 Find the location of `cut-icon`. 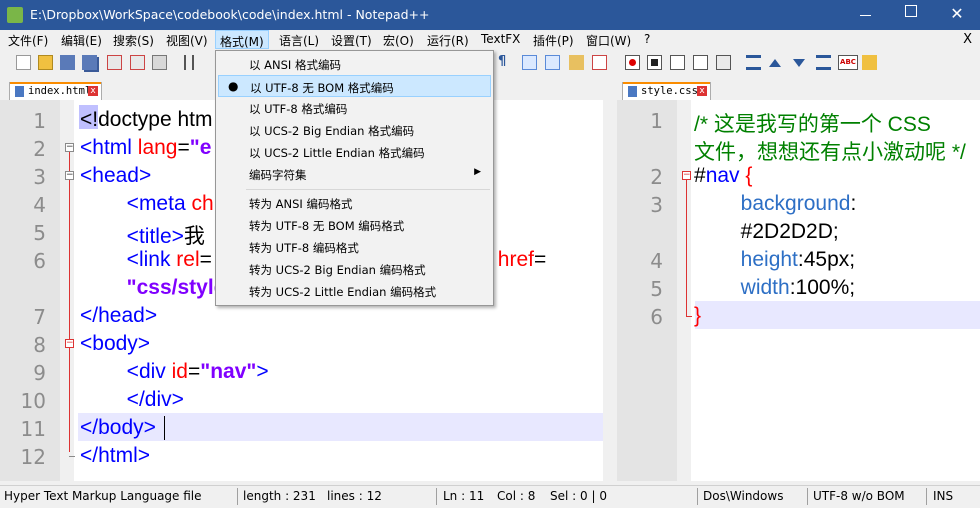

cut-icon is located at coordinates (189, 62).